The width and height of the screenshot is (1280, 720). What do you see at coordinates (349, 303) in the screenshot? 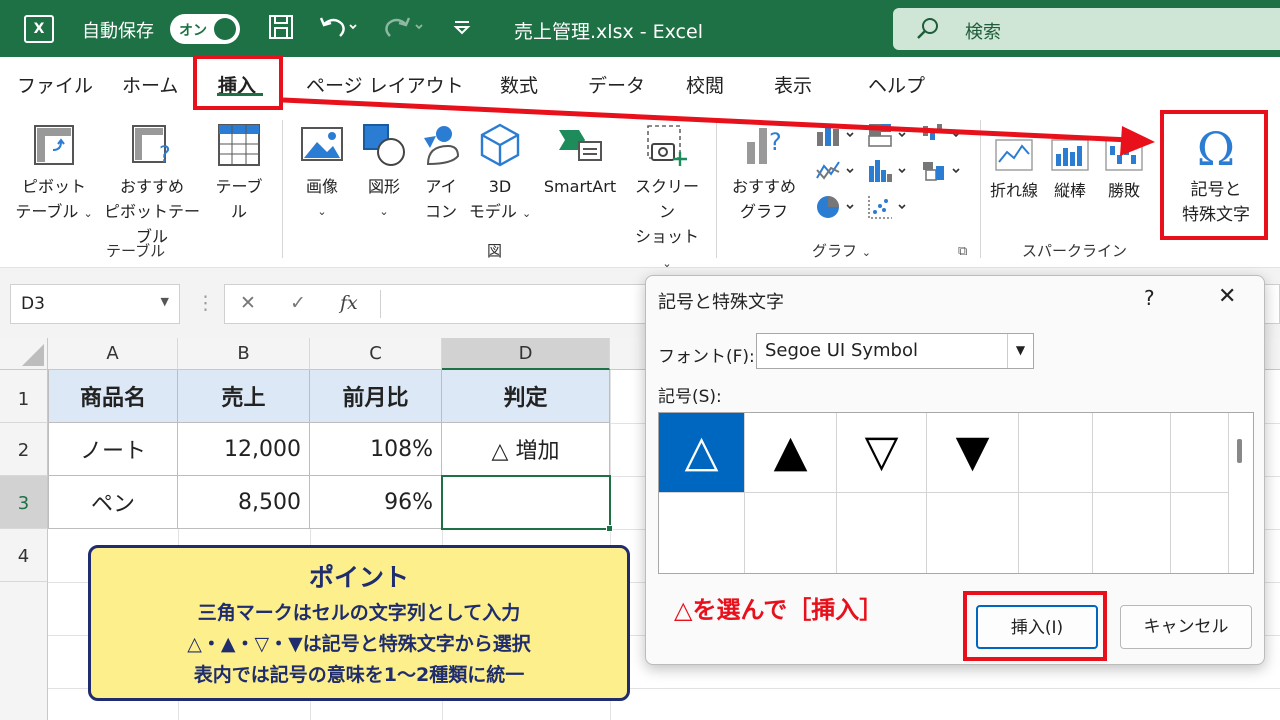
I see `insert-function-icon: fx` at bounding box center [349, 303].